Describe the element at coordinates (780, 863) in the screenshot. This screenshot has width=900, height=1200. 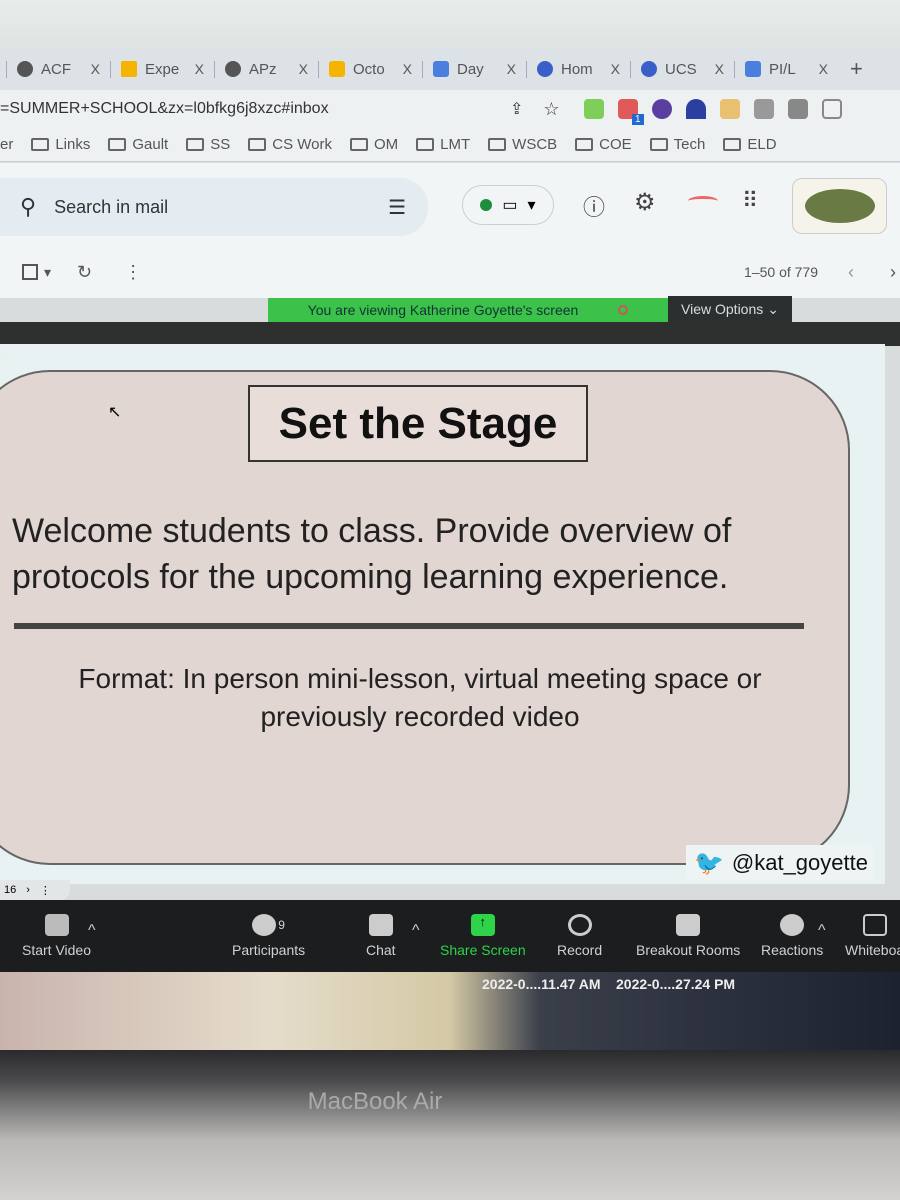
I see `twitter-handle: 🐦 @kat_goyette` at that location.